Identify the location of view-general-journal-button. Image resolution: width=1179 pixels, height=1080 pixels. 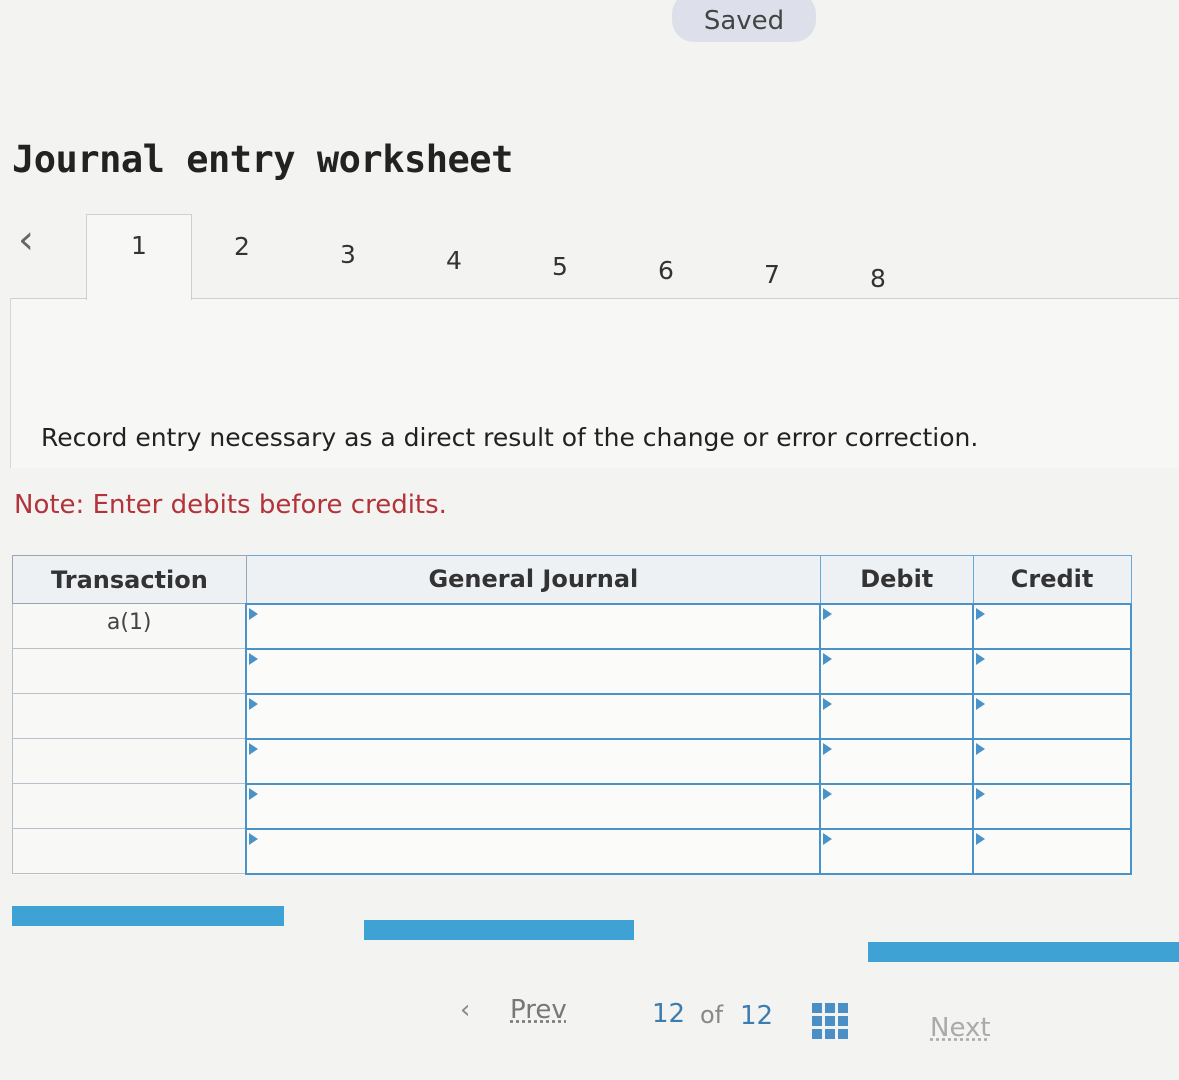
(1023, 952).